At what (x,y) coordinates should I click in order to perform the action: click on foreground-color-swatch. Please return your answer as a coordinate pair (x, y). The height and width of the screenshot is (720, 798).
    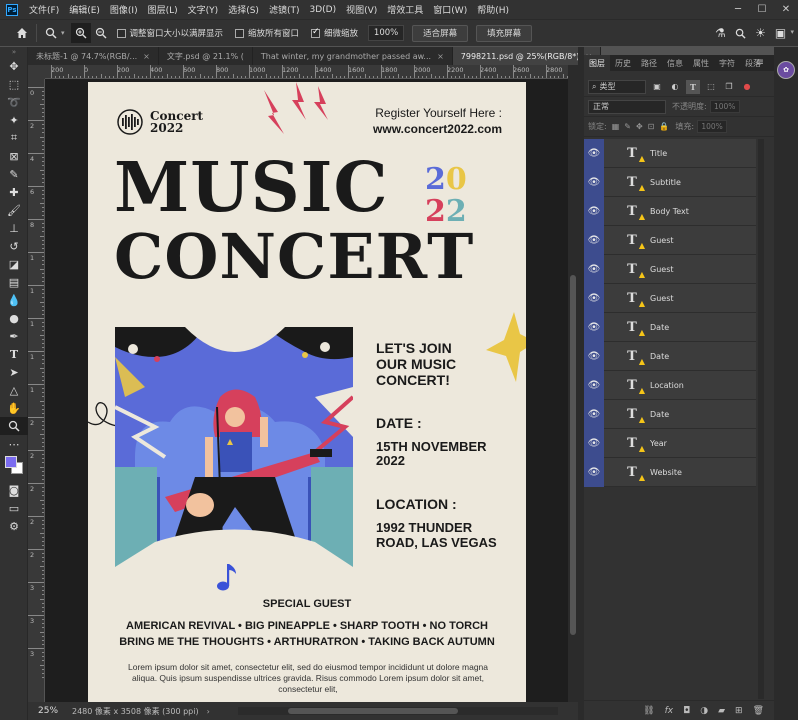
    Looking at the image, I should click on (11, 462).